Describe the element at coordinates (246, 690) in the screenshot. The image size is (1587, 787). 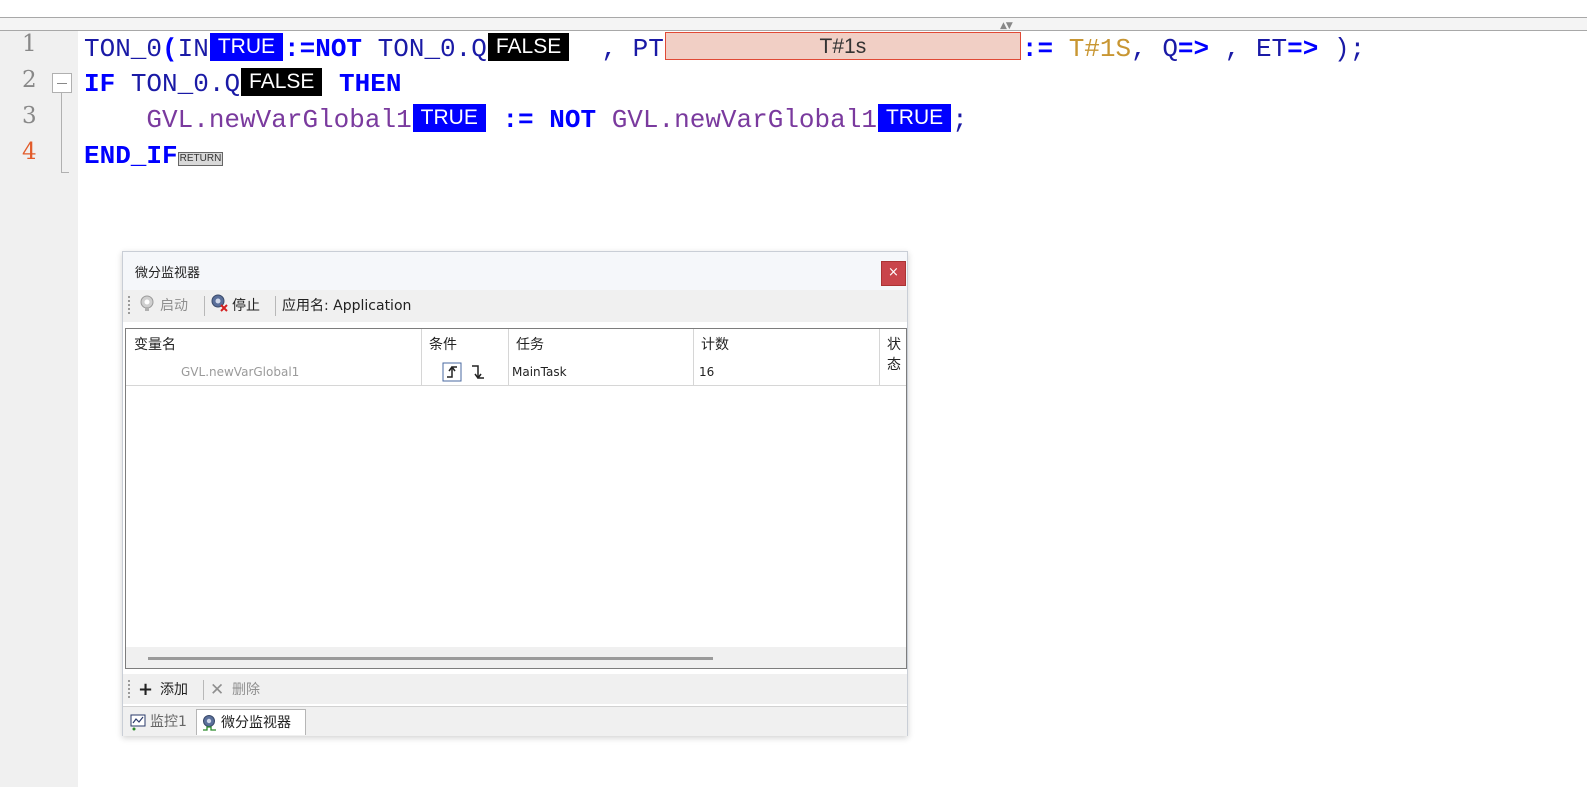
I see `delete-button: 删除` at that location.